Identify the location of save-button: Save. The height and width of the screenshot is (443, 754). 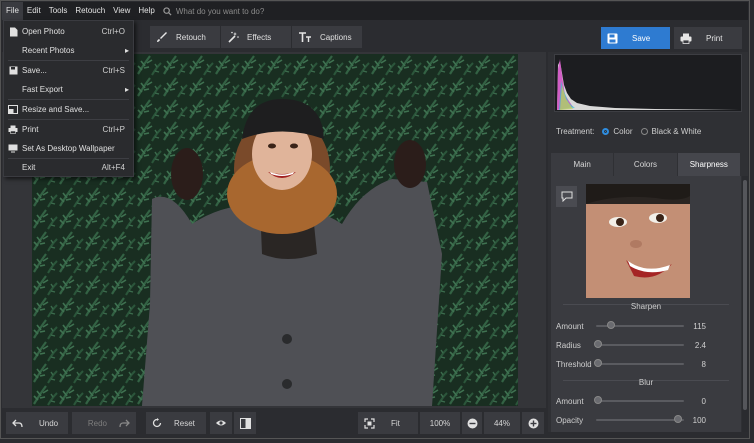
(635, 38).